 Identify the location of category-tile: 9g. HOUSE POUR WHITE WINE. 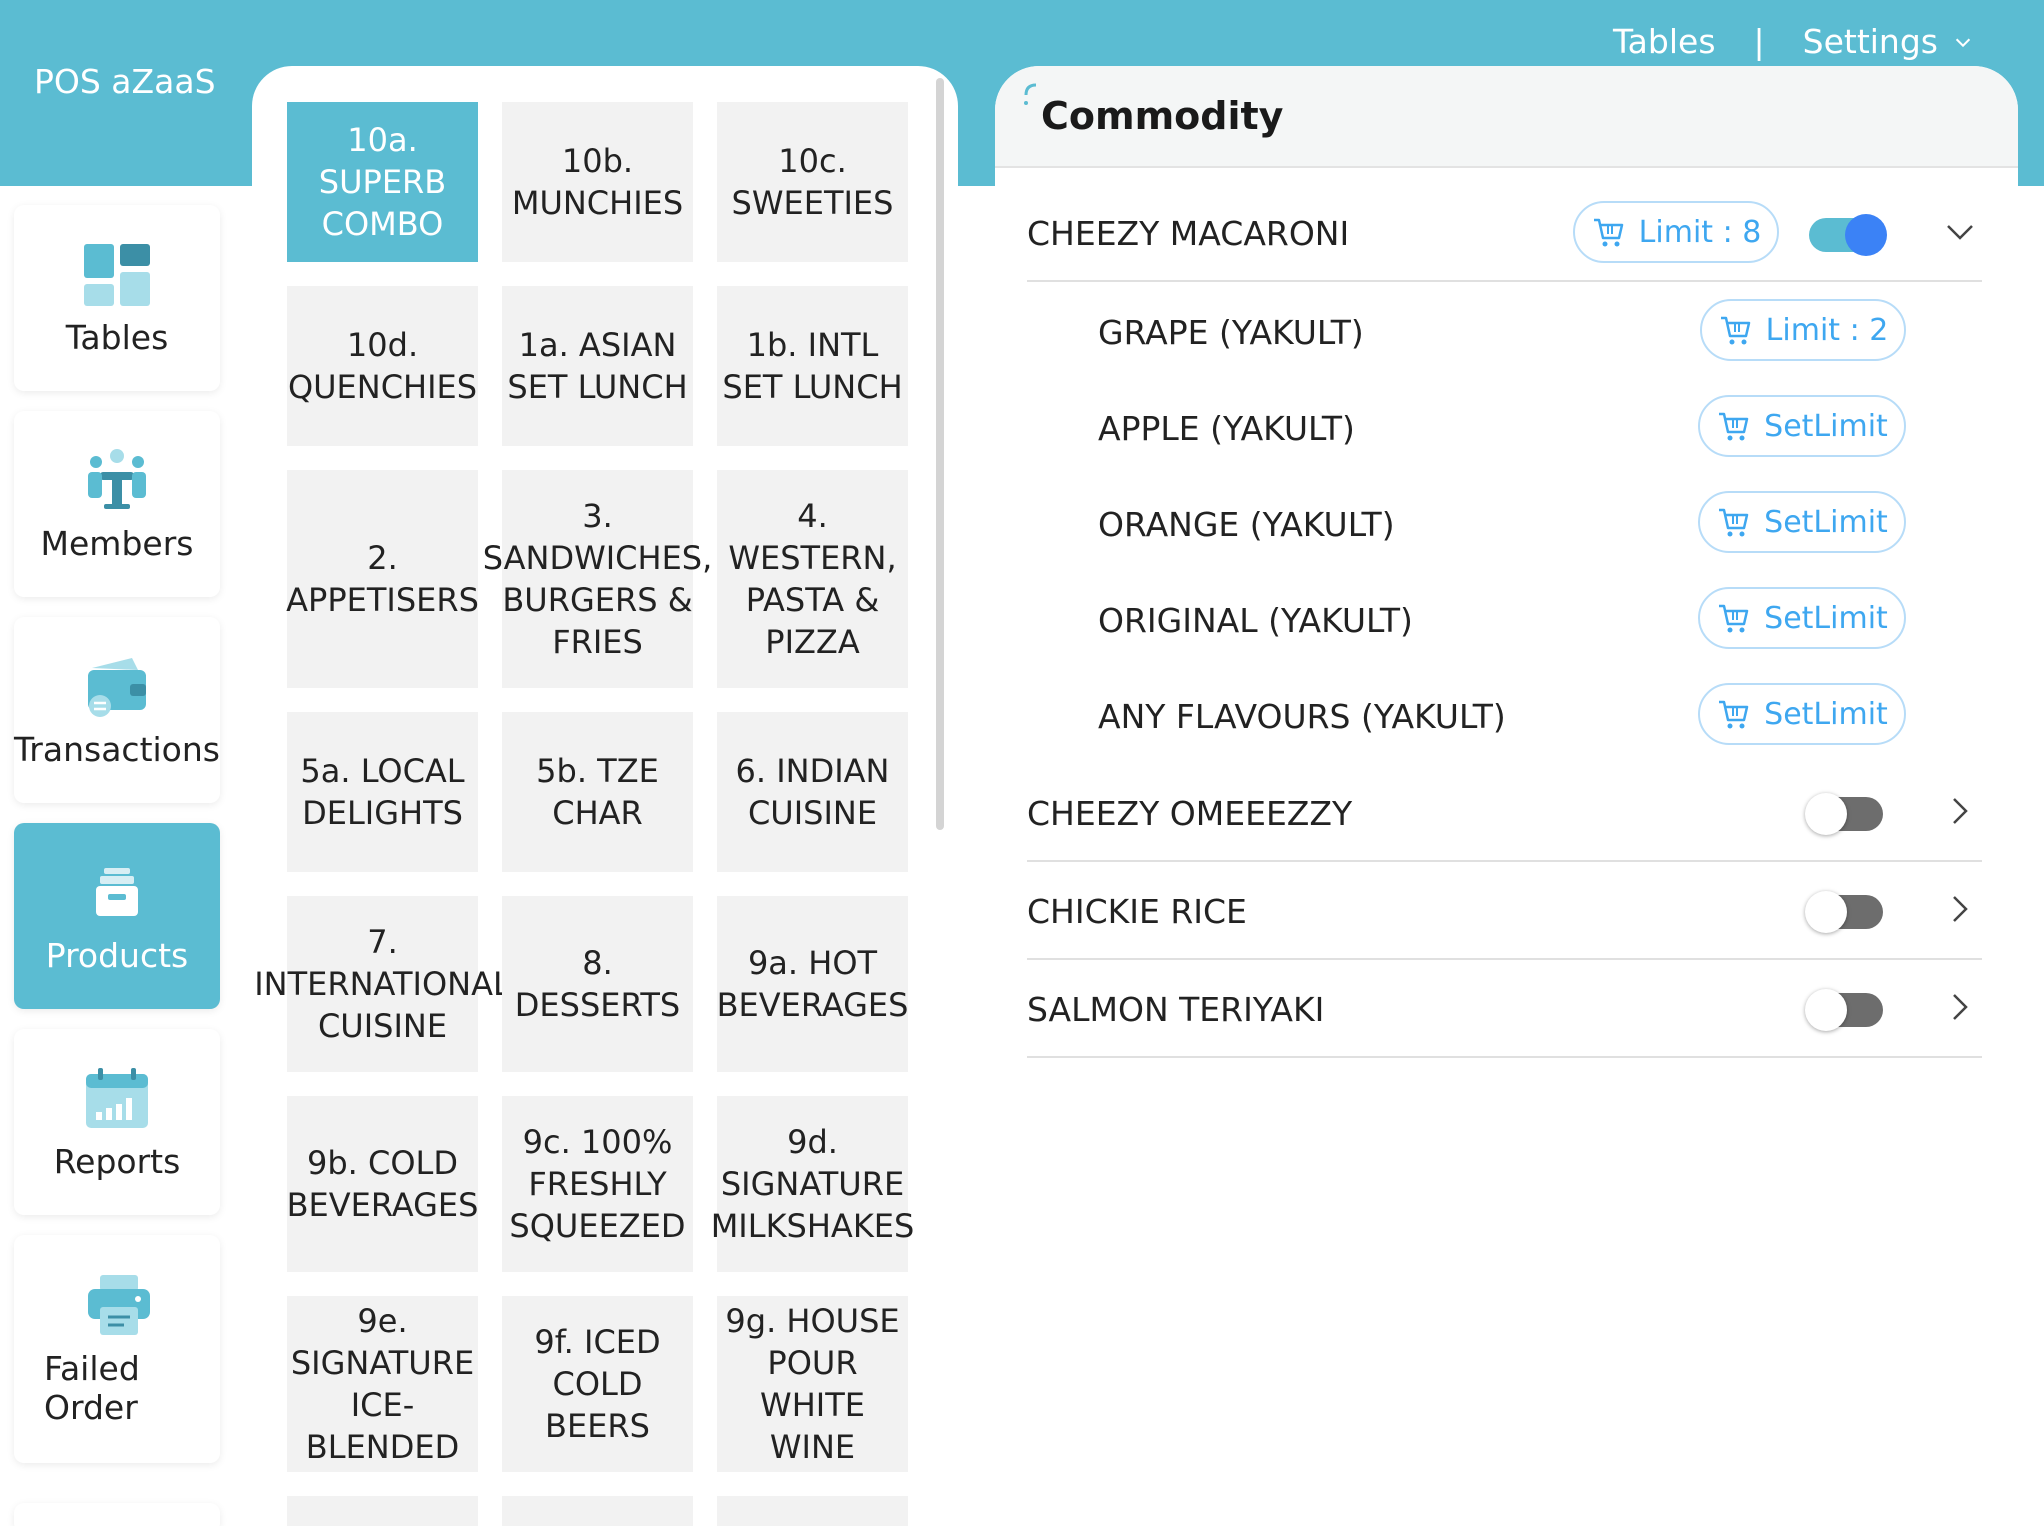
(812, 1384).